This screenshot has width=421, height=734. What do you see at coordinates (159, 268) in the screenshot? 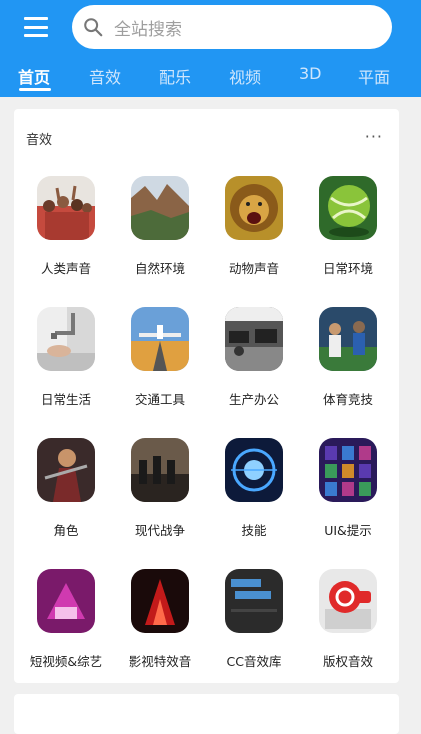
I see `category-label: 自然环境` at bounding box center [159, 268].